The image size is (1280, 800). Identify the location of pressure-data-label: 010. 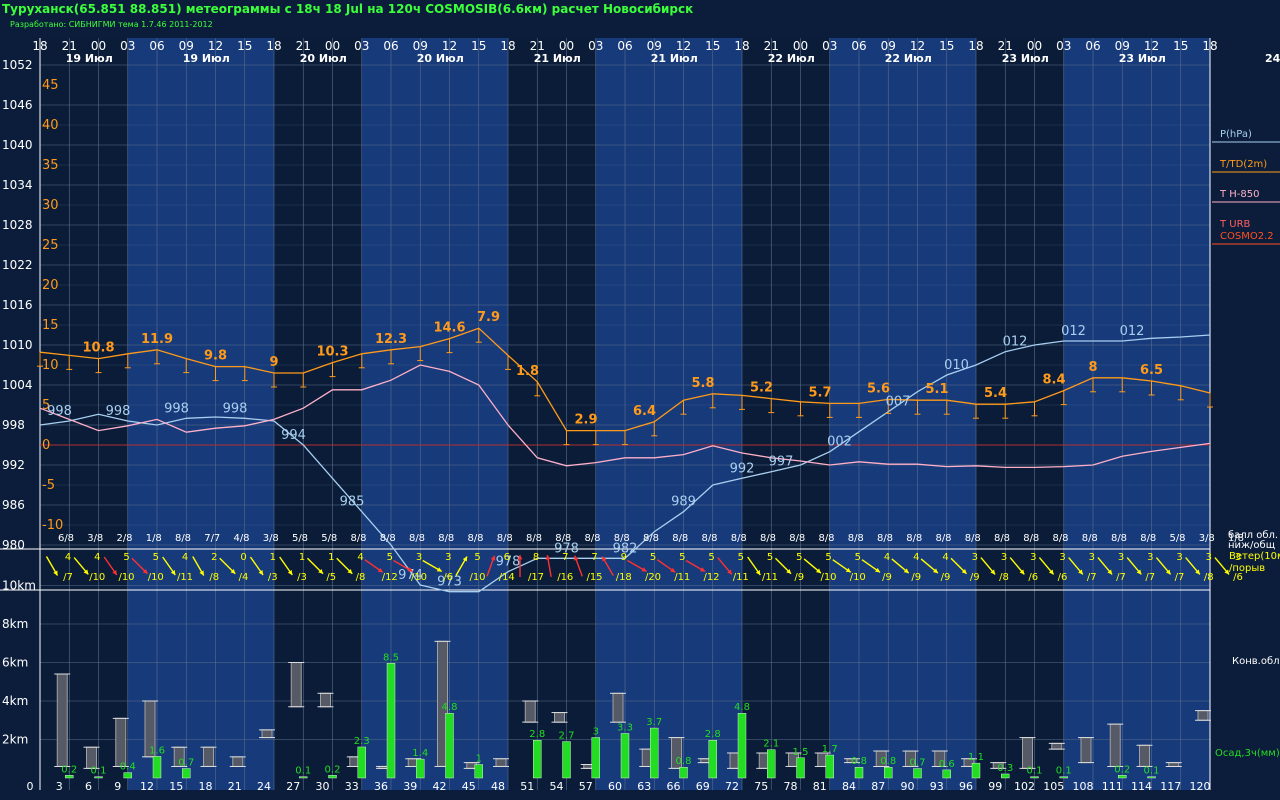
(956, 365).